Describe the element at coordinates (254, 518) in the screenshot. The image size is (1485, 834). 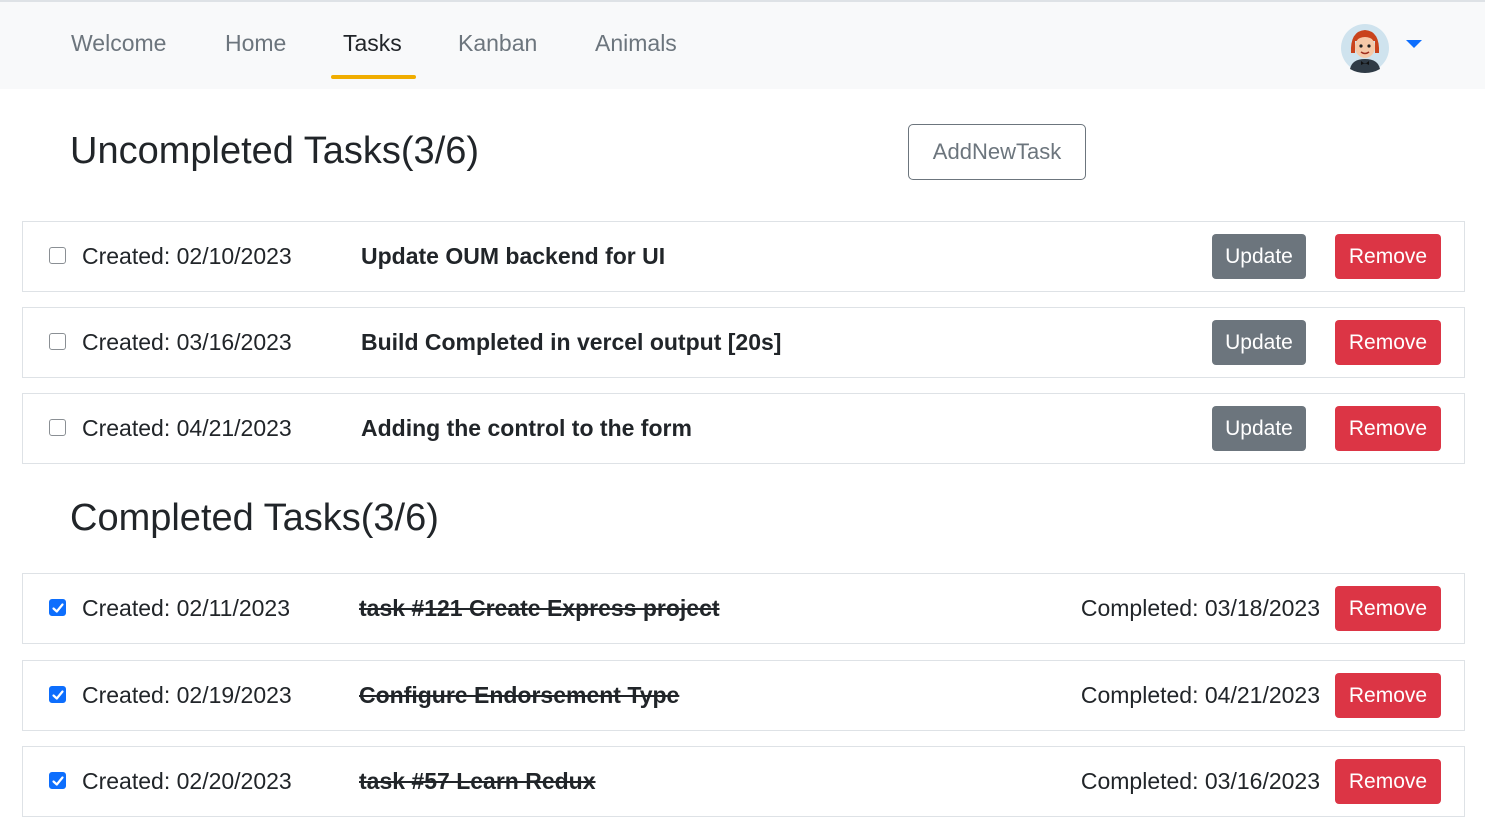
I see `completed-title: Completed Tasks(3/6)` at that location.